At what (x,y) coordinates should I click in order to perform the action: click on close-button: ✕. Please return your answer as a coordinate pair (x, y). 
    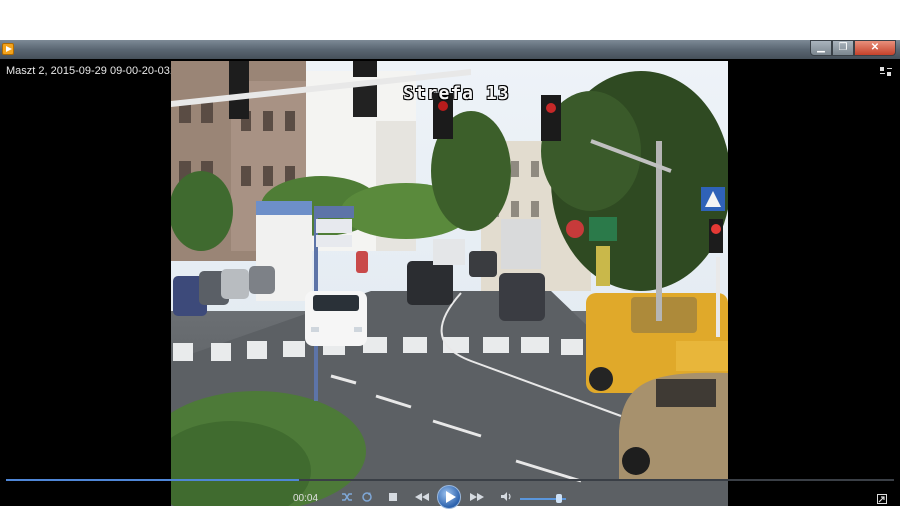
    Looking at the image, I should click on (875, 48).